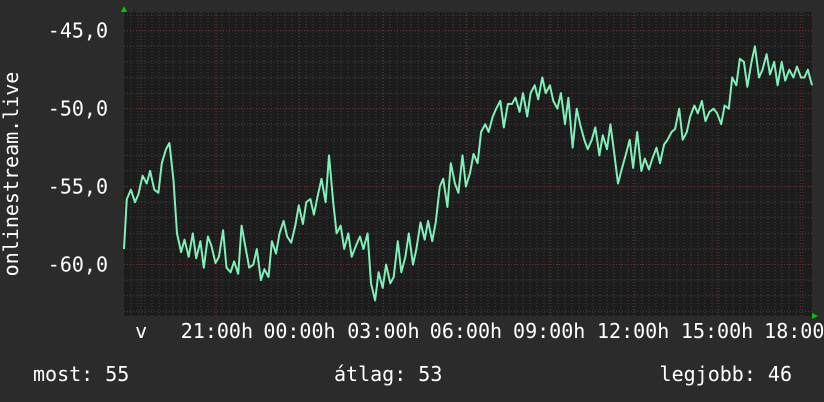 This screenshot has width=824, height=402. What do you see at coordinates (430, 374) in the screenshot?
I see `stat-average-value: 53` at bounding box center [430, 374].